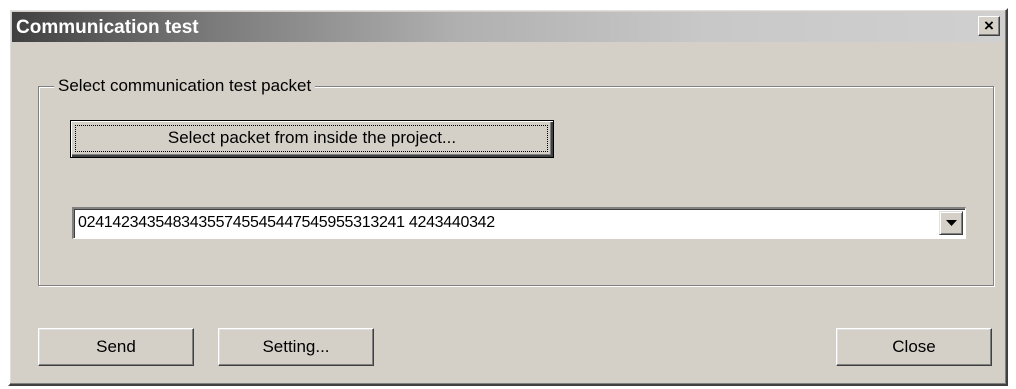 This screenshot has width=1016, height=389. What do you see at coordinates (508, 27) in the screenshot?
I see `title-bar: Communication test ×` at bounding box center [508, 27].